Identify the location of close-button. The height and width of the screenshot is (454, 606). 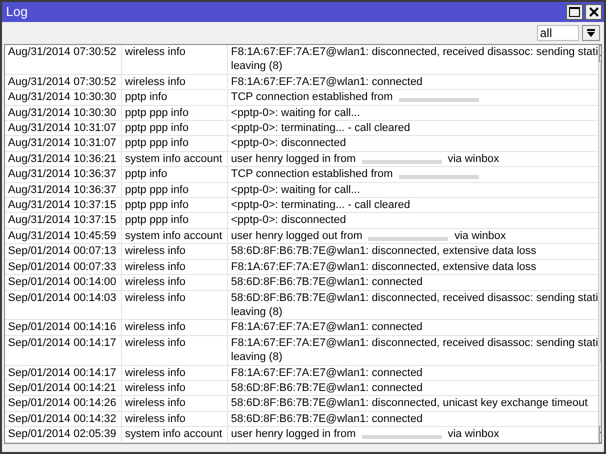
(593, 12).